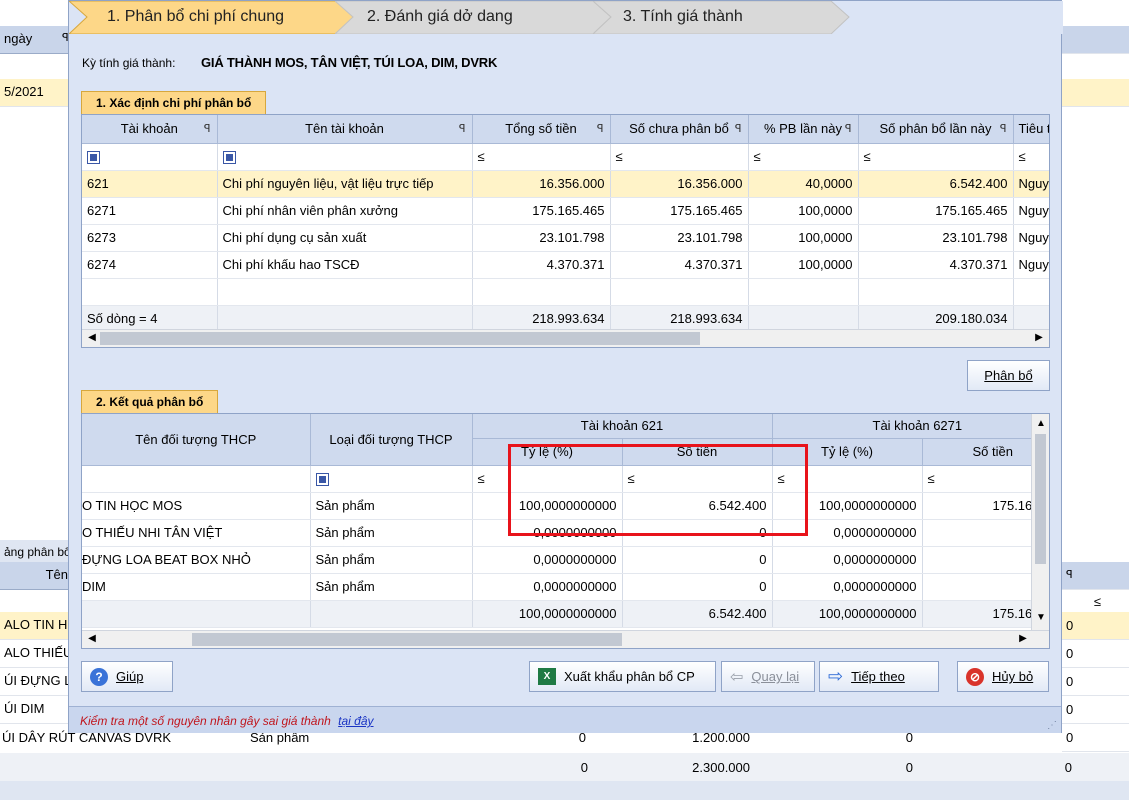  What do you see at coordinates (679, 211) in the screenshot?
I see `cell-unallocated: 175.165.465` at bounding box center [679, 211].